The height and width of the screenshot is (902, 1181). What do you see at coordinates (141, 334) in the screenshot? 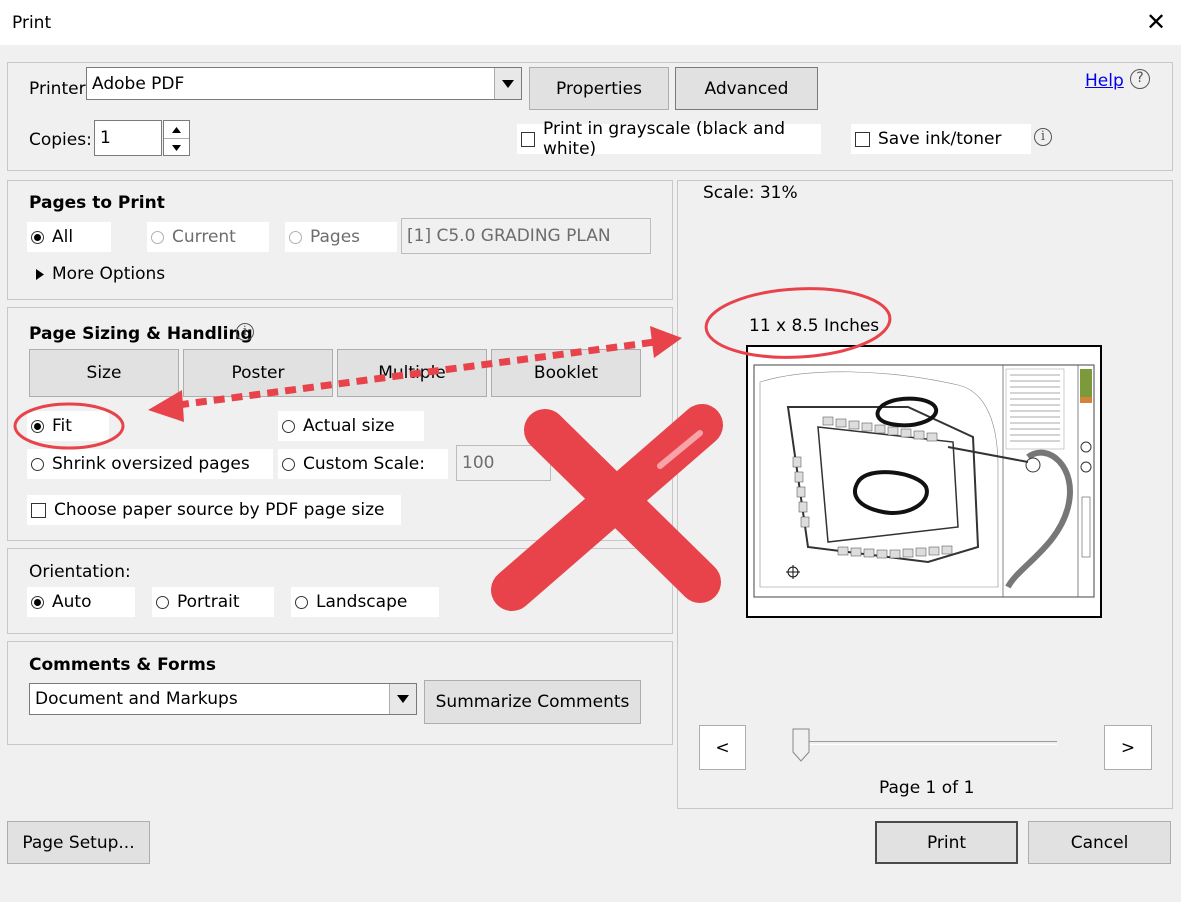
I see `page-sizing-heading: Page Sizing & Handling` at bounding box center [141, 334].